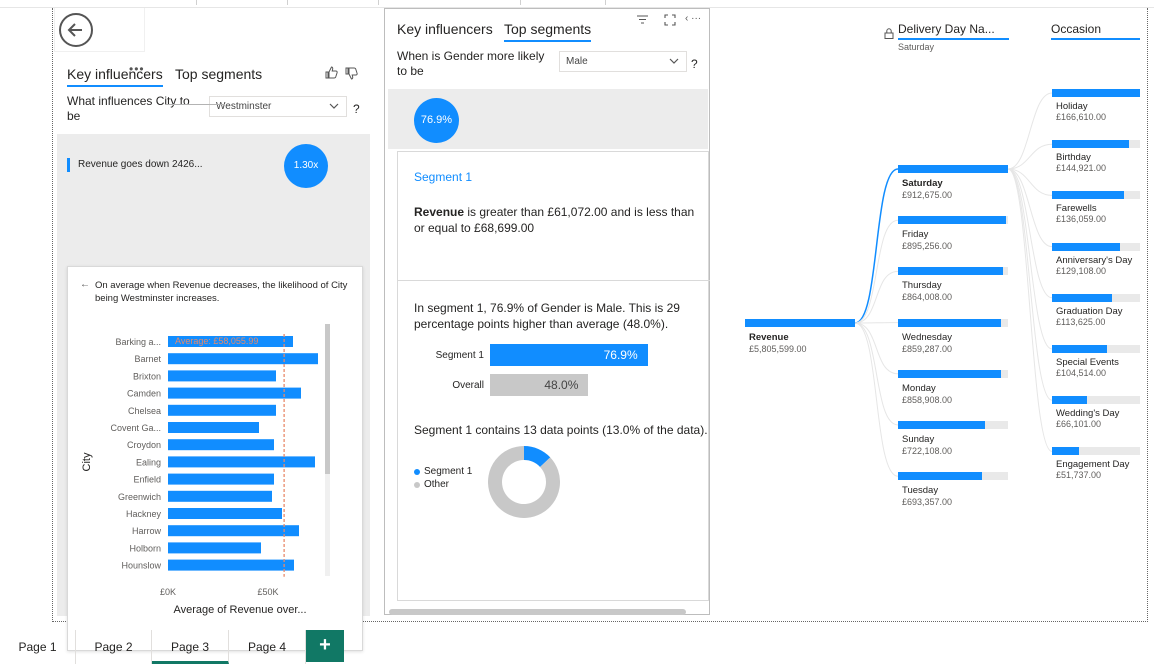 The width and height of the screenshot is (1154, 664). What do you see at coordinates (1094, 260) in the screenshot?
I see `occasion-label: Anniversary's Day` at bounding box center [1094, 260].